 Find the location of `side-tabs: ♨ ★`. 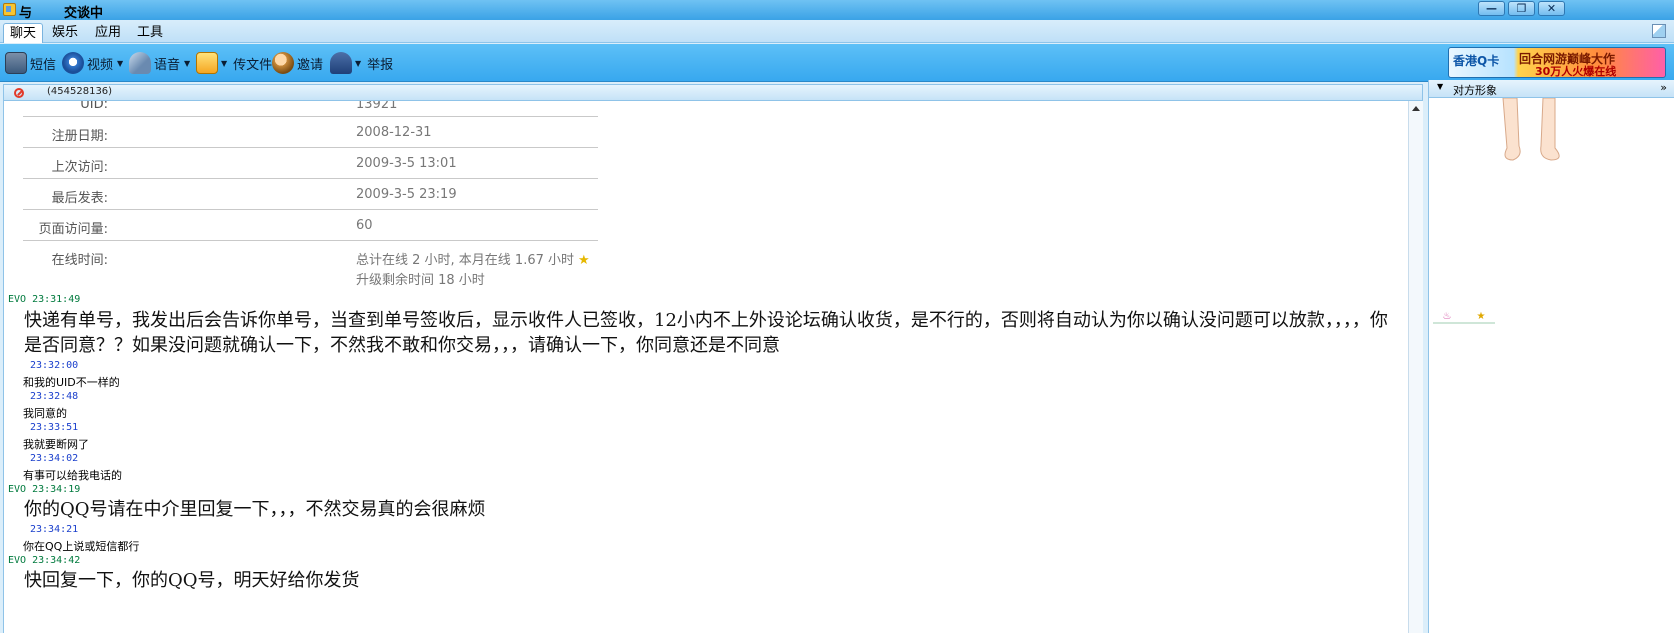

side-tabs: ♨ ★ is located at coordinates (1464, 317).